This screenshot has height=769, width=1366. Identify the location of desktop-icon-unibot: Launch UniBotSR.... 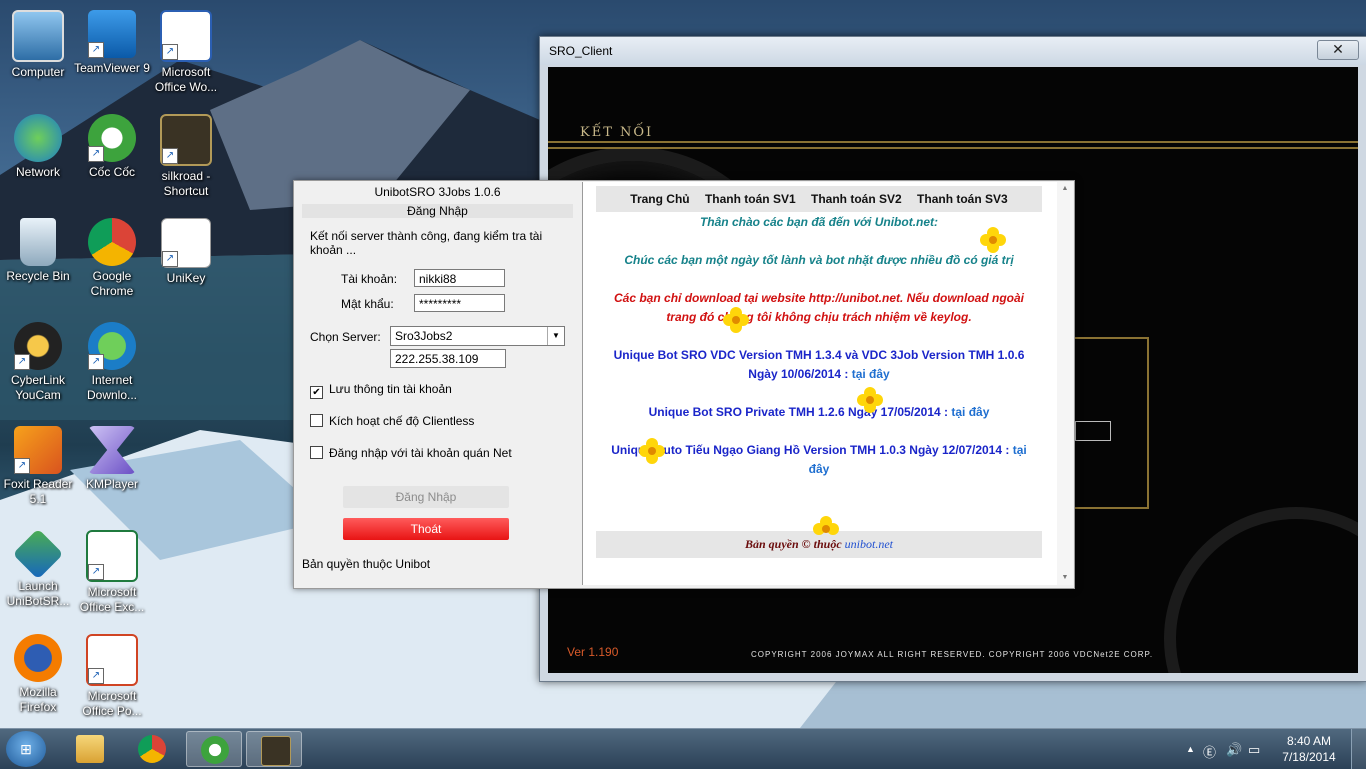
(38, 576).